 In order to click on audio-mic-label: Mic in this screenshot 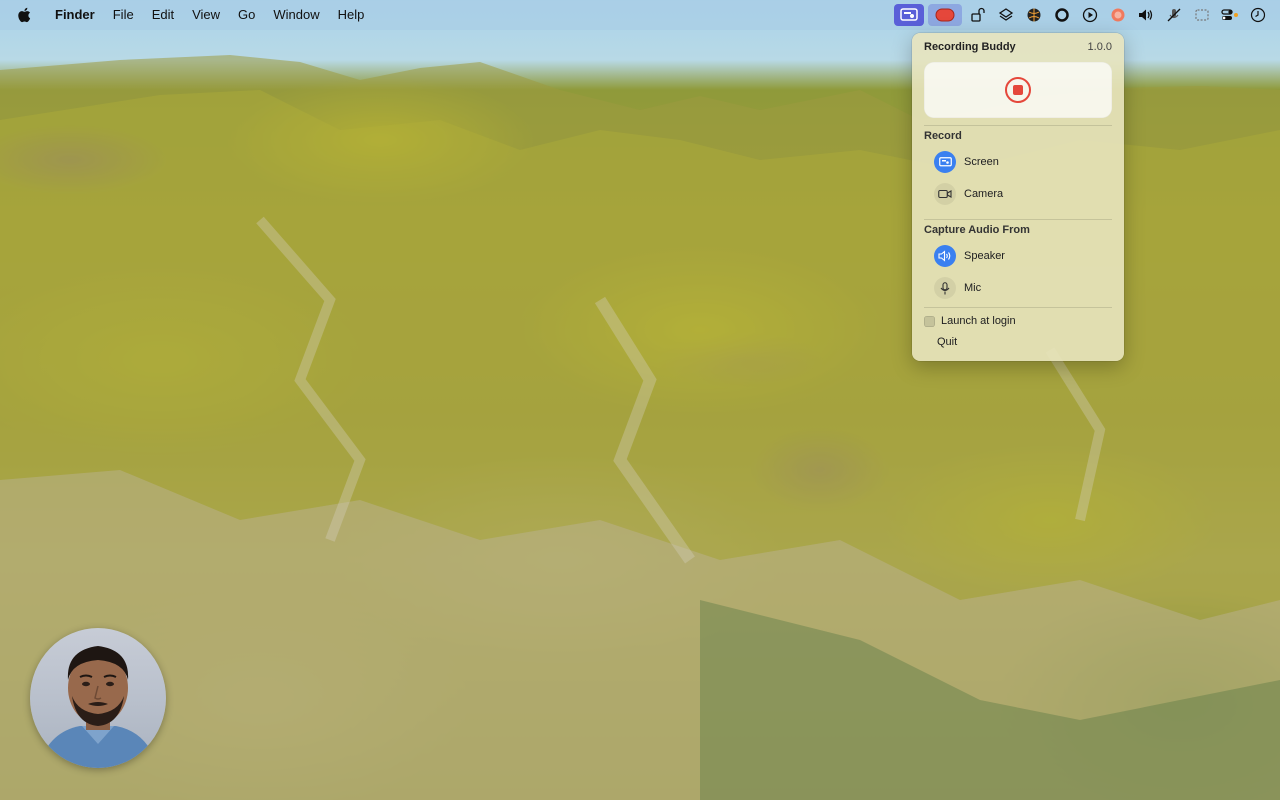, I will do `click(973, 288)`.